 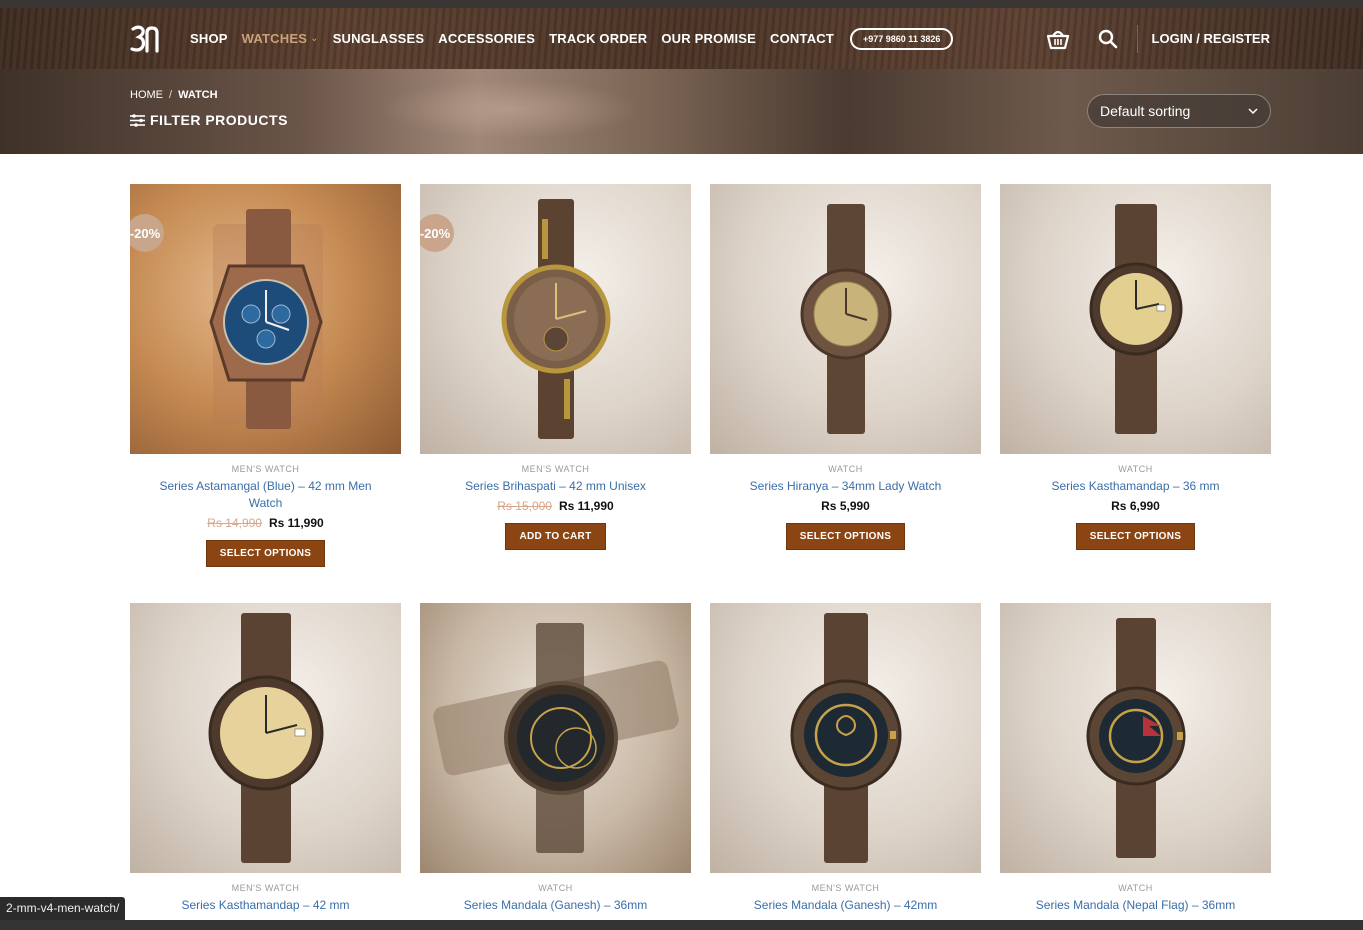 What do you see at coordinates (1253, 111) in the screenshot?
I see `chevron-down-icon` at bounding box center [1253, 111].